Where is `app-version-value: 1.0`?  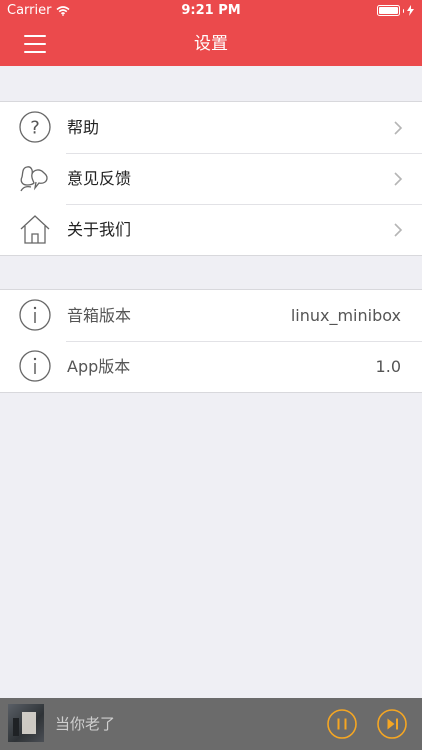 app-version-value: 1.0 is located at coordinates (388, 366).